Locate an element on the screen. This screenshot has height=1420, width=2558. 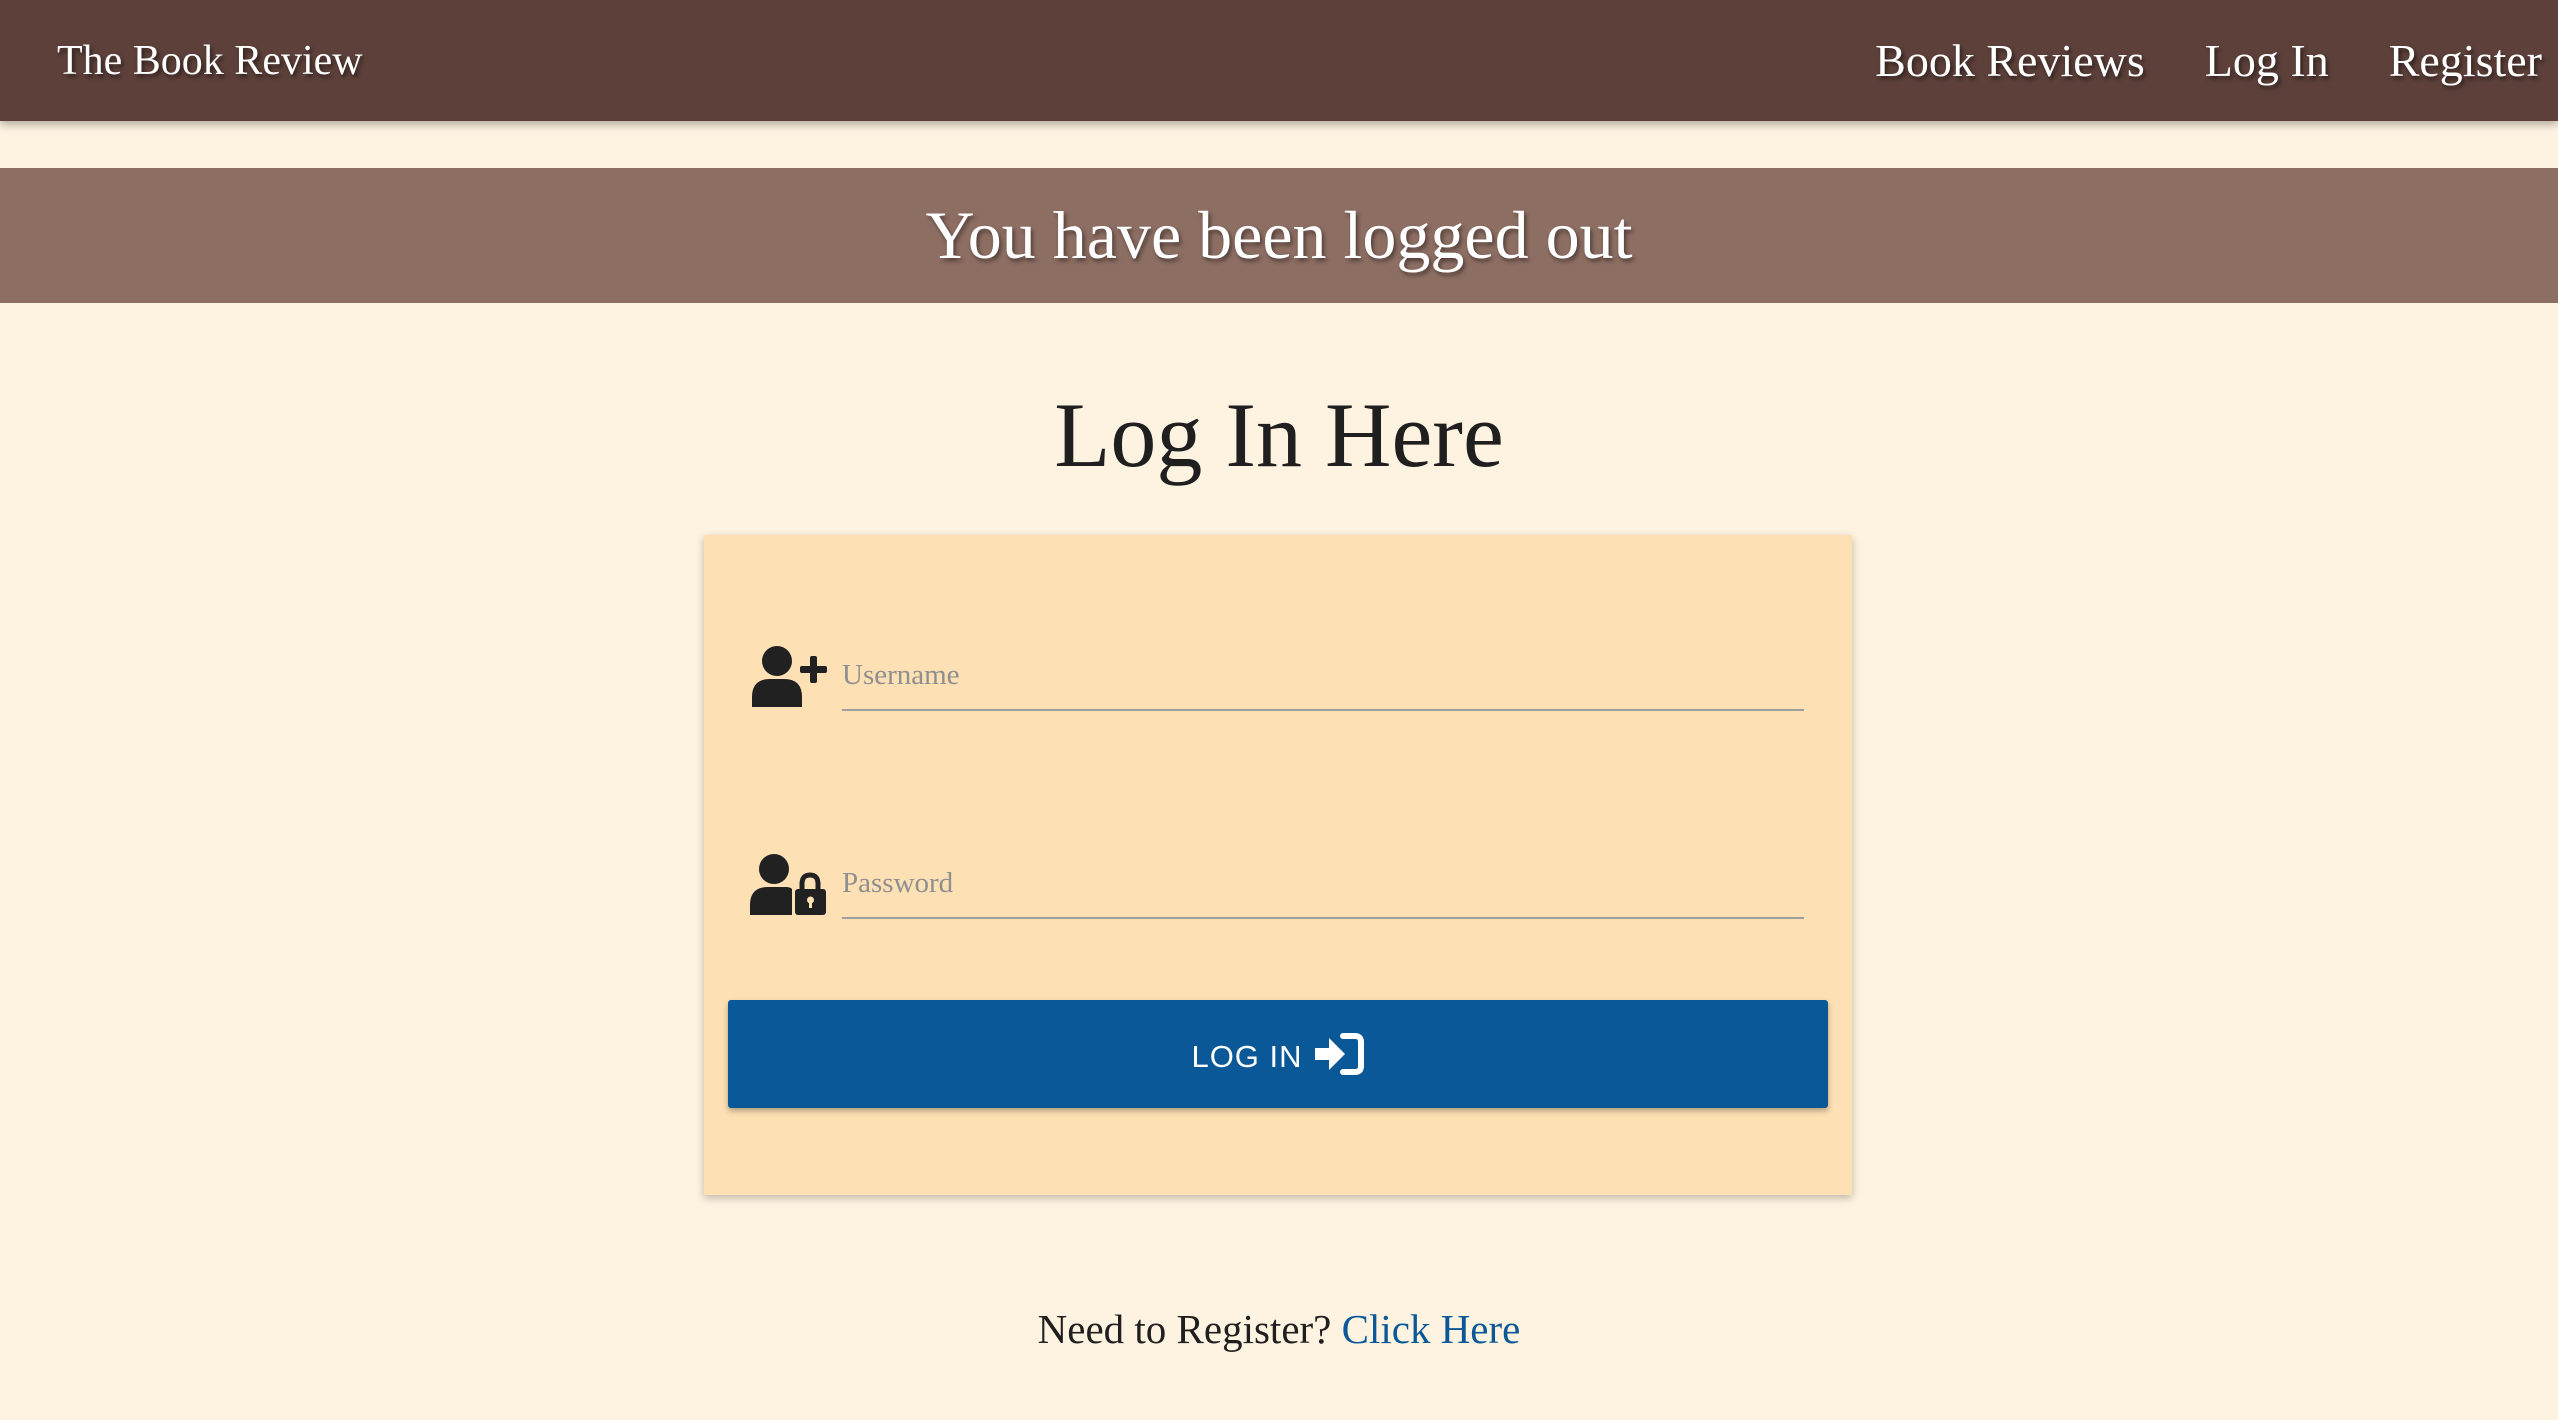
password-field-group is located at coordinates (1278, 880).